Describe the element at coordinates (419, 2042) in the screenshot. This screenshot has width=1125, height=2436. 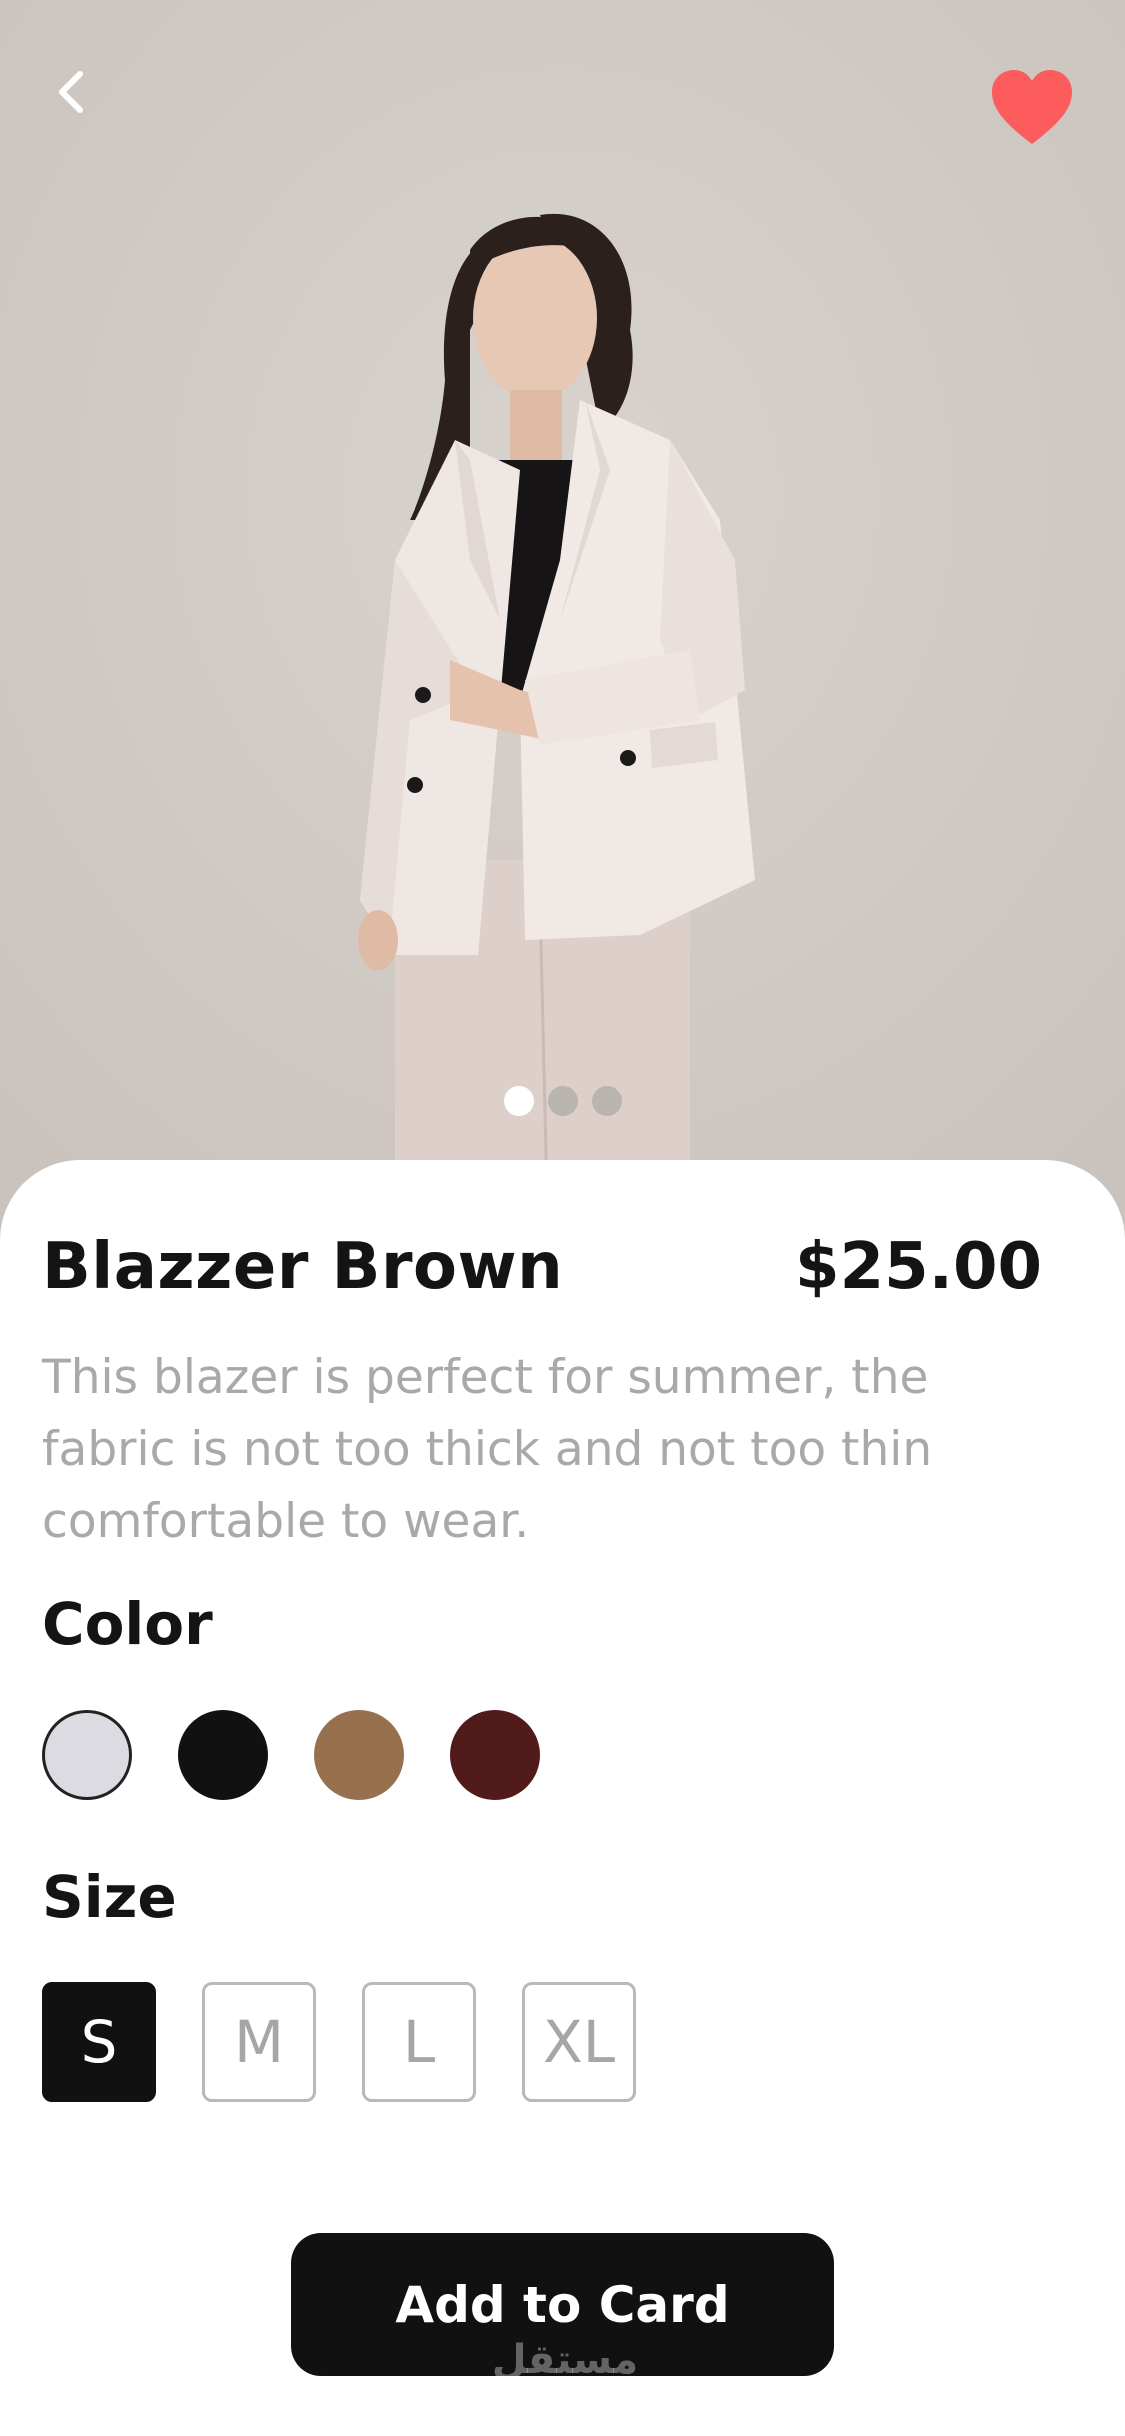
I see `size-option-l: L` at that location.